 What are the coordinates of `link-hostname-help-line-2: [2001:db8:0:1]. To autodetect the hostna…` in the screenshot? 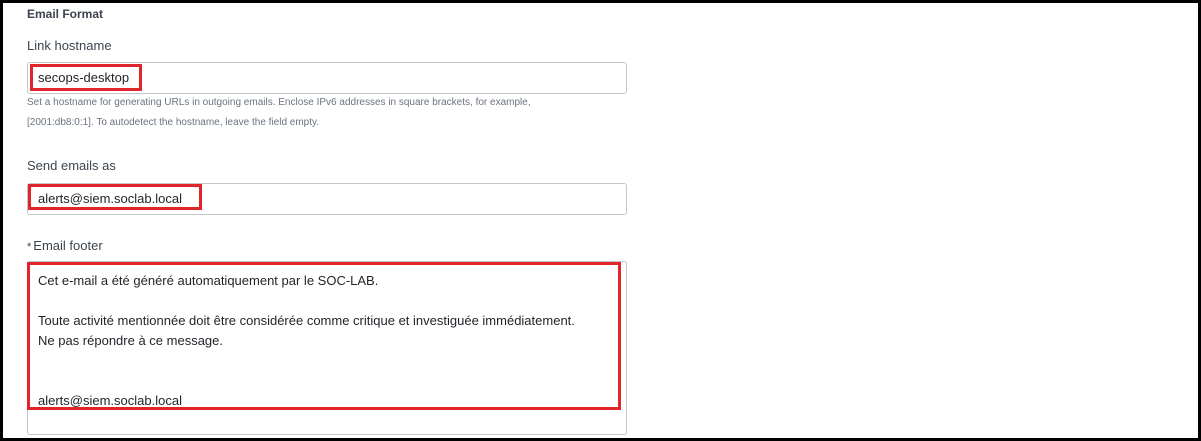 It's located at (173, 122).